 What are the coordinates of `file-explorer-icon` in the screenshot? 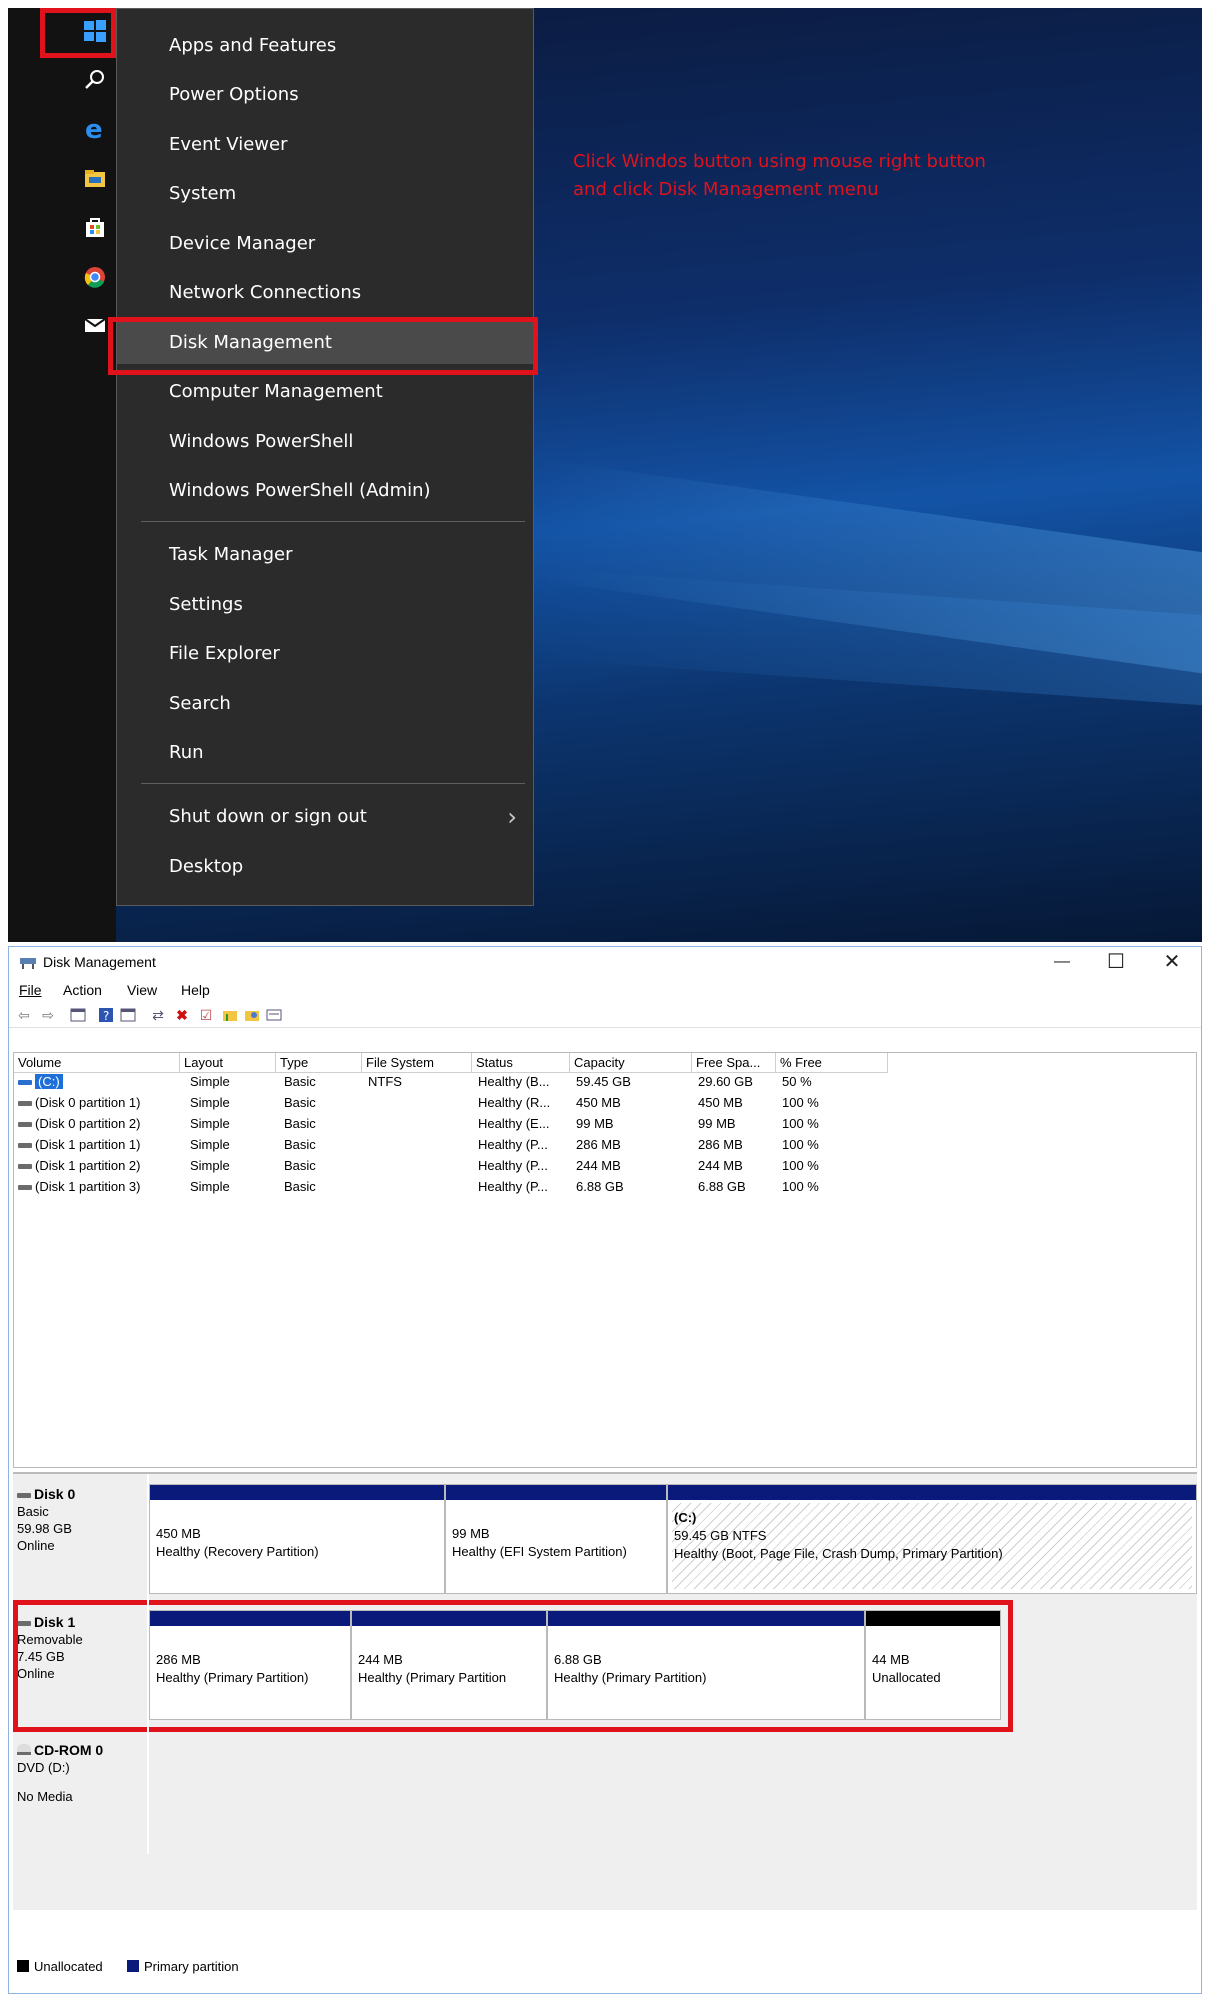 It's located at (95, 179).